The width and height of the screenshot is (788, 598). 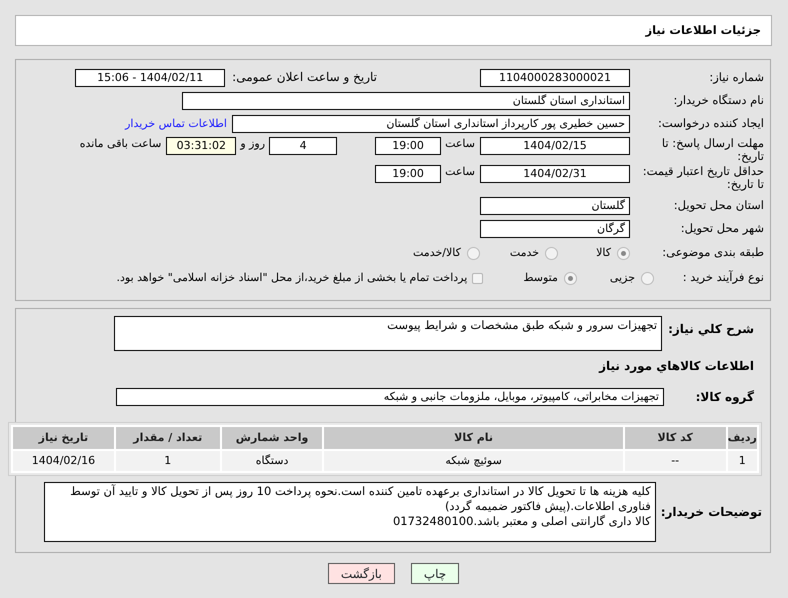 I want to click on column-header: واحد شمارش, so click(x=272, y=438).